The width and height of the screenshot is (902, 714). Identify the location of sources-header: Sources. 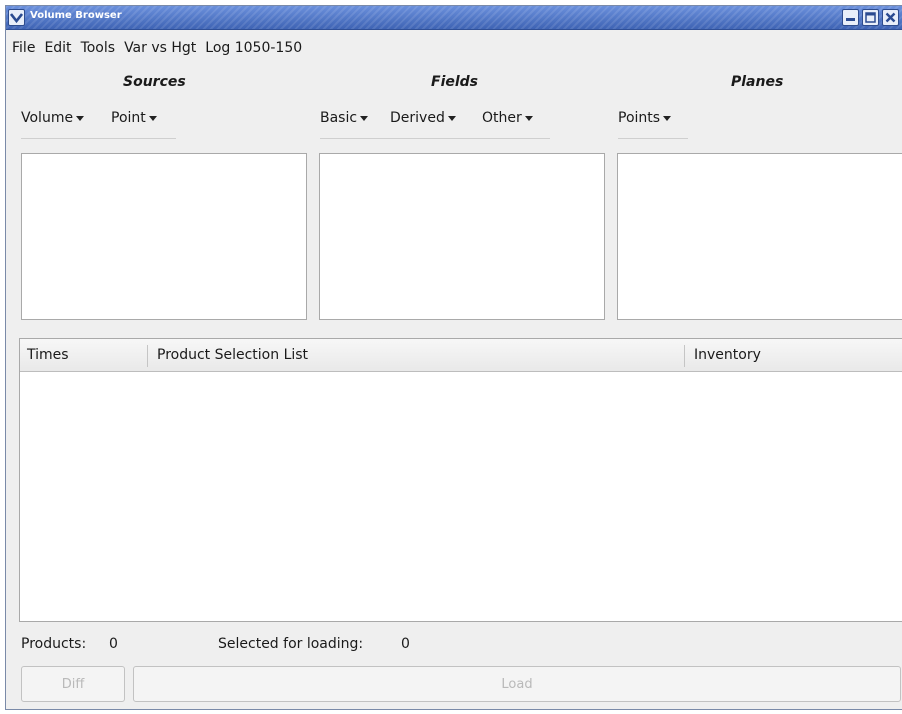
(154, 82).